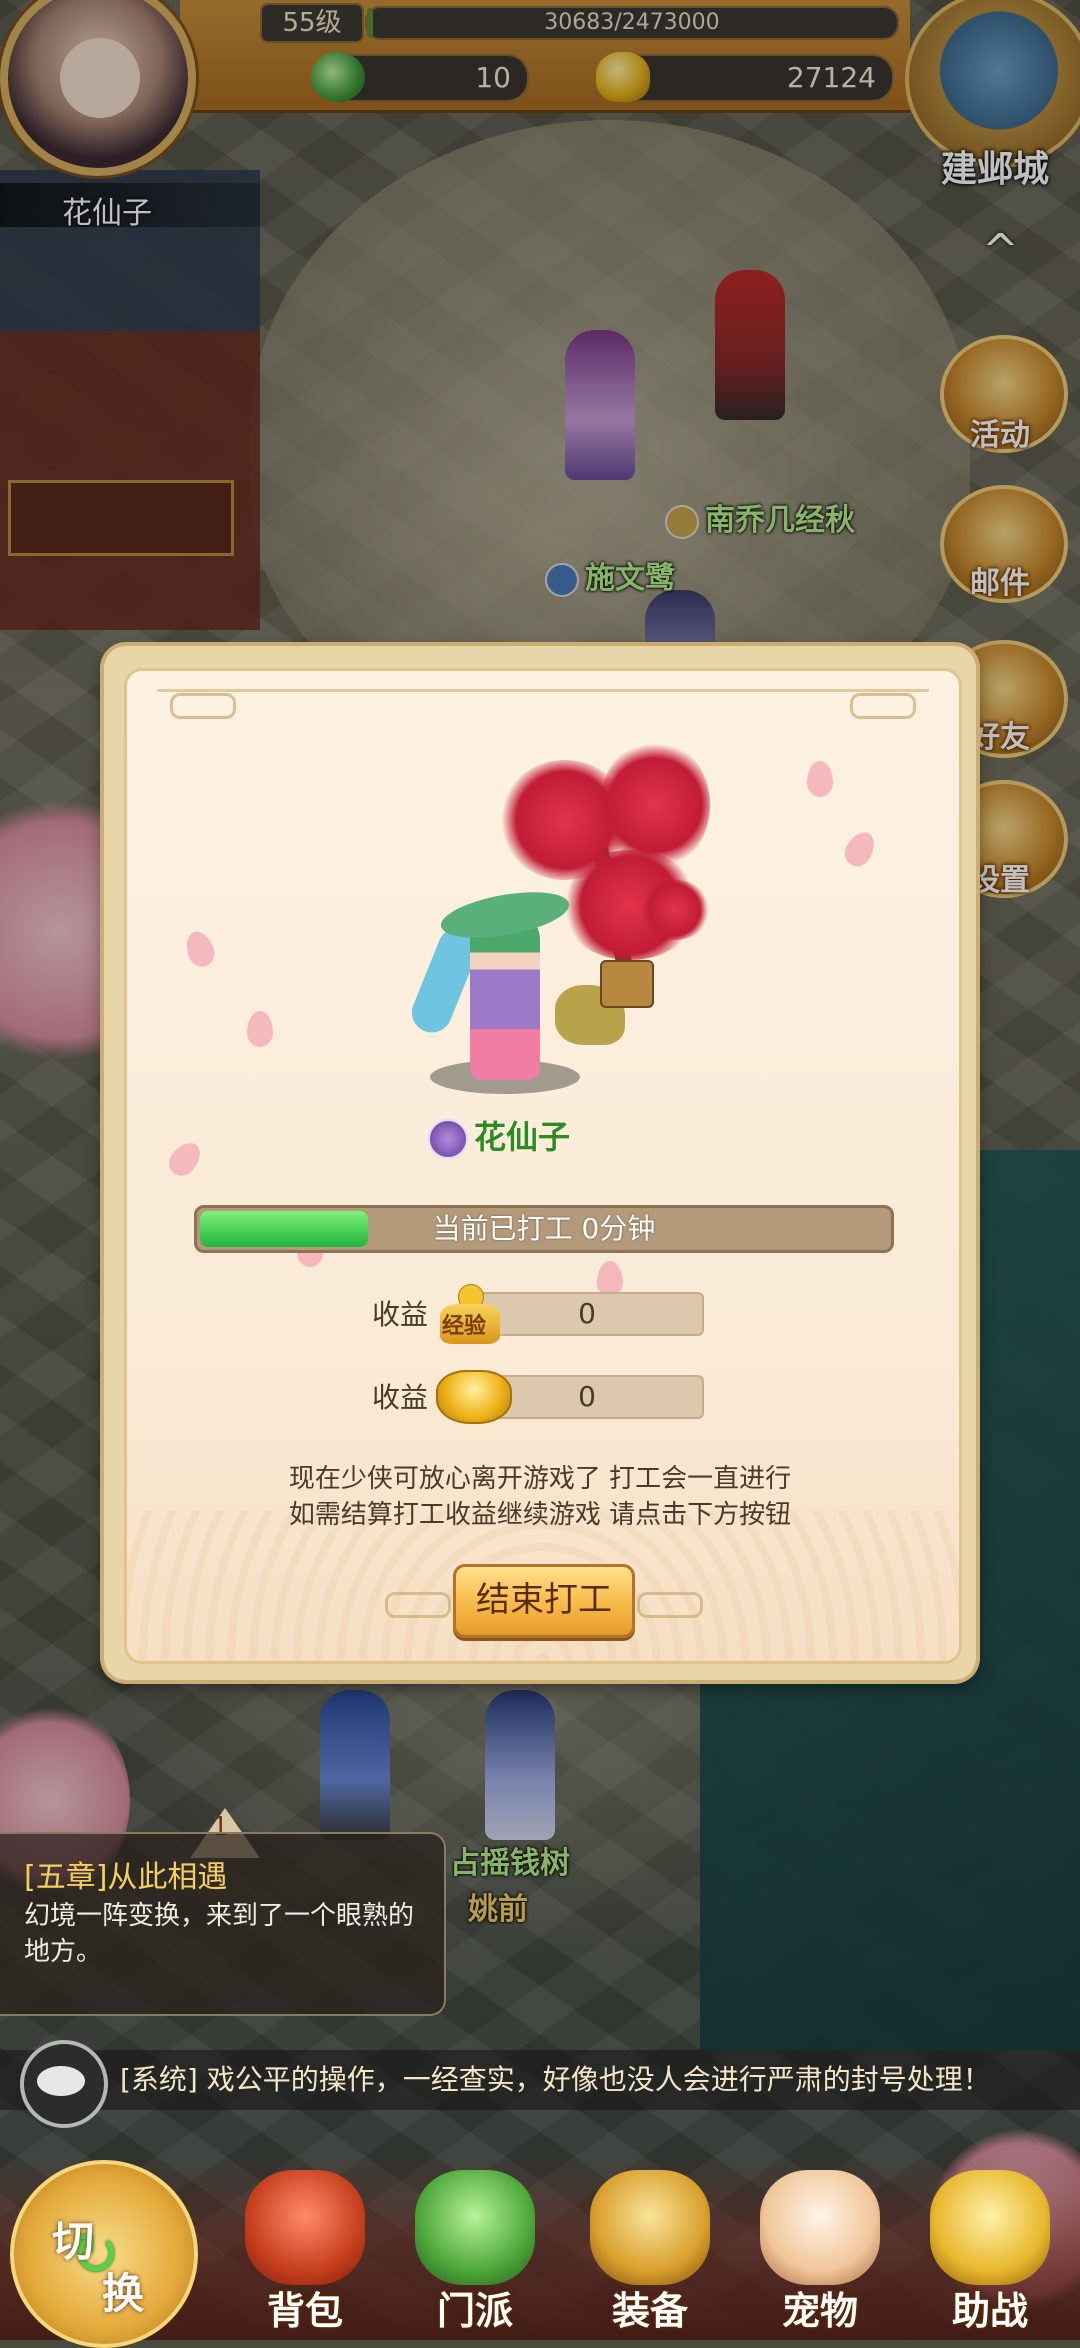  I want to click on end-work-button: 结束打工, so click(544, 1601).